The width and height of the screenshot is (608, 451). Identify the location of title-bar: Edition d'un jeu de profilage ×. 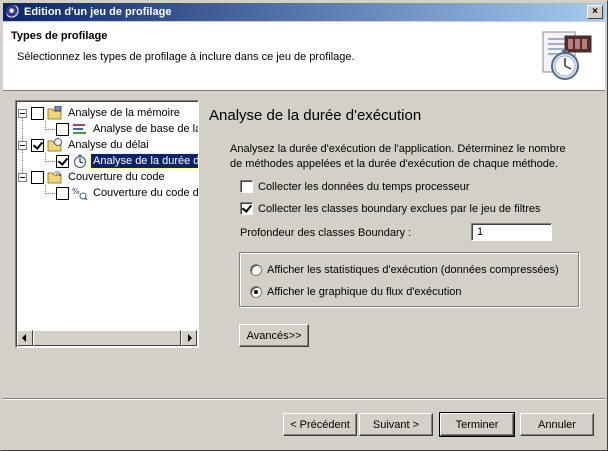
(304, 12).